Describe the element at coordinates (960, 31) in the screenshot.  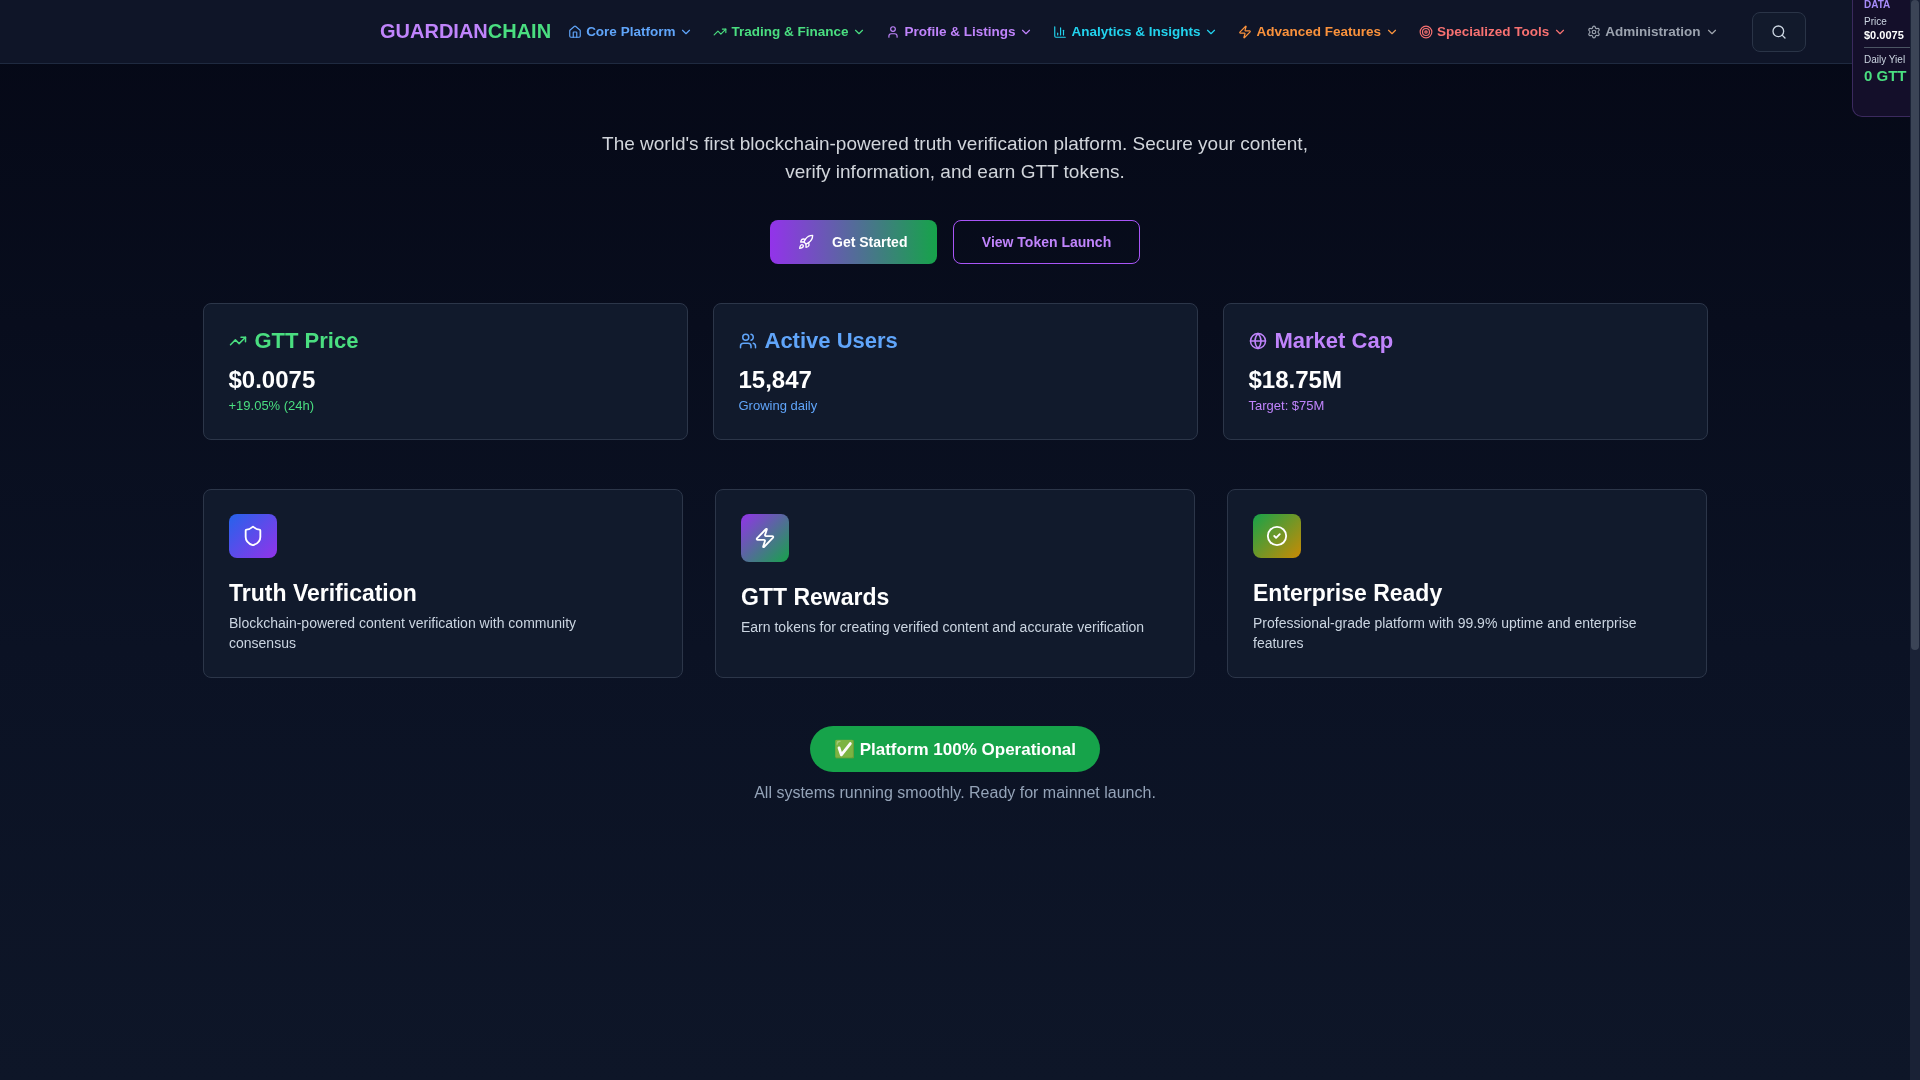
I see `nav-menu-item: Profile & Listings` at that location.